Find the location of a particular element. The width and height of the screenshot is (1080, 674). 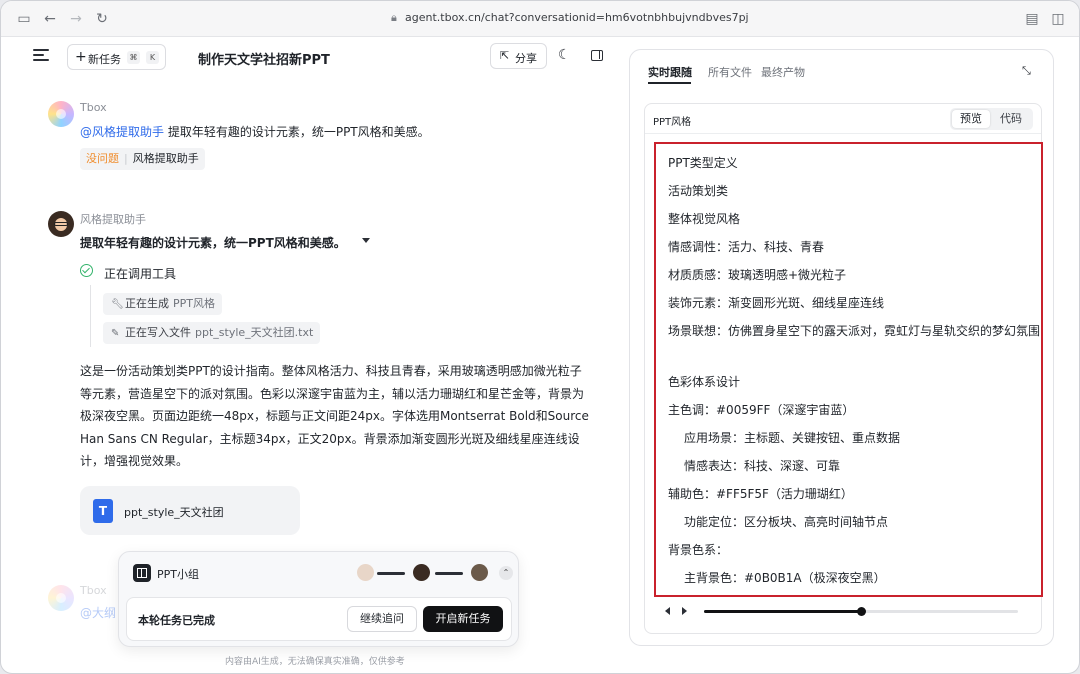

share-button: ⇱ 分享 is located at coordinates (518, 56).